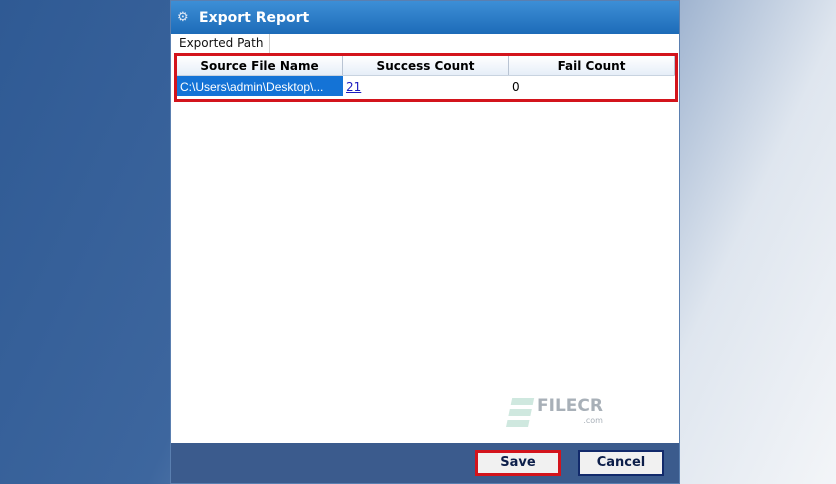  What do you see at coordinates (520, 413) in the screenshot?
I see `watermark-logo-icon` at bounding box center [520, 413].